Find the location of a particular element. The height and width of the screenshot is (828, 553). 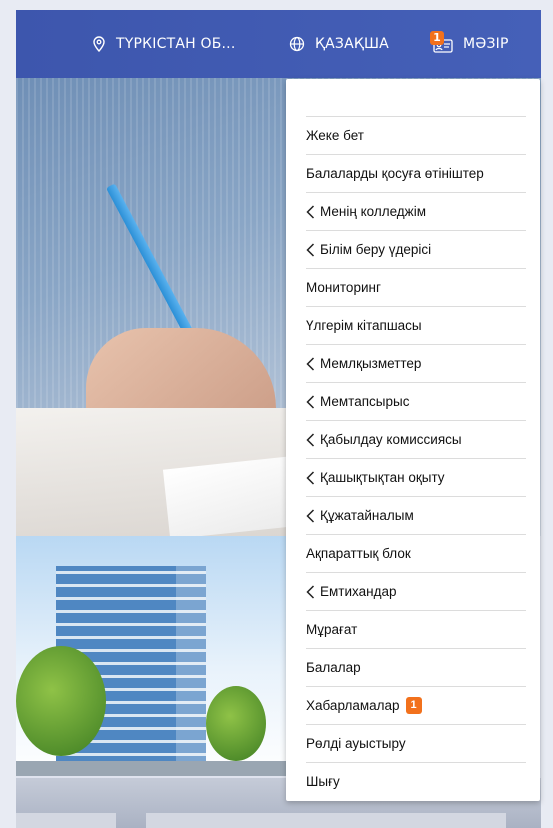

menu-item-label: Хабарламалар is located at coordinates (353, 705).